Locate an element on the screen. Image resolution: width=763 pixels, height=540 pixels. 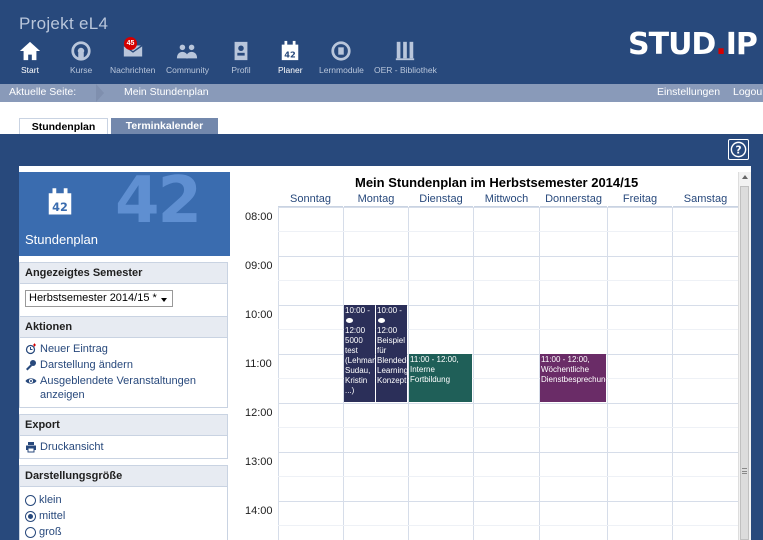
hour-label: 09:00 is located at coordinates (259, 266).